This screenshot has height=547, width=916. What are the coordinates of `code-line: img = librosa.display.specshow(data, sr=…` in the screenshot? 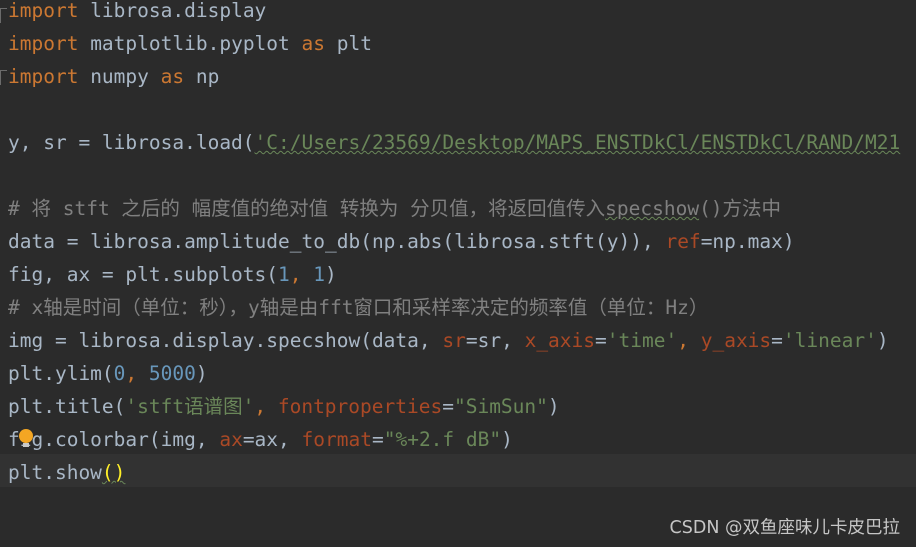 It's located at (462, 340).